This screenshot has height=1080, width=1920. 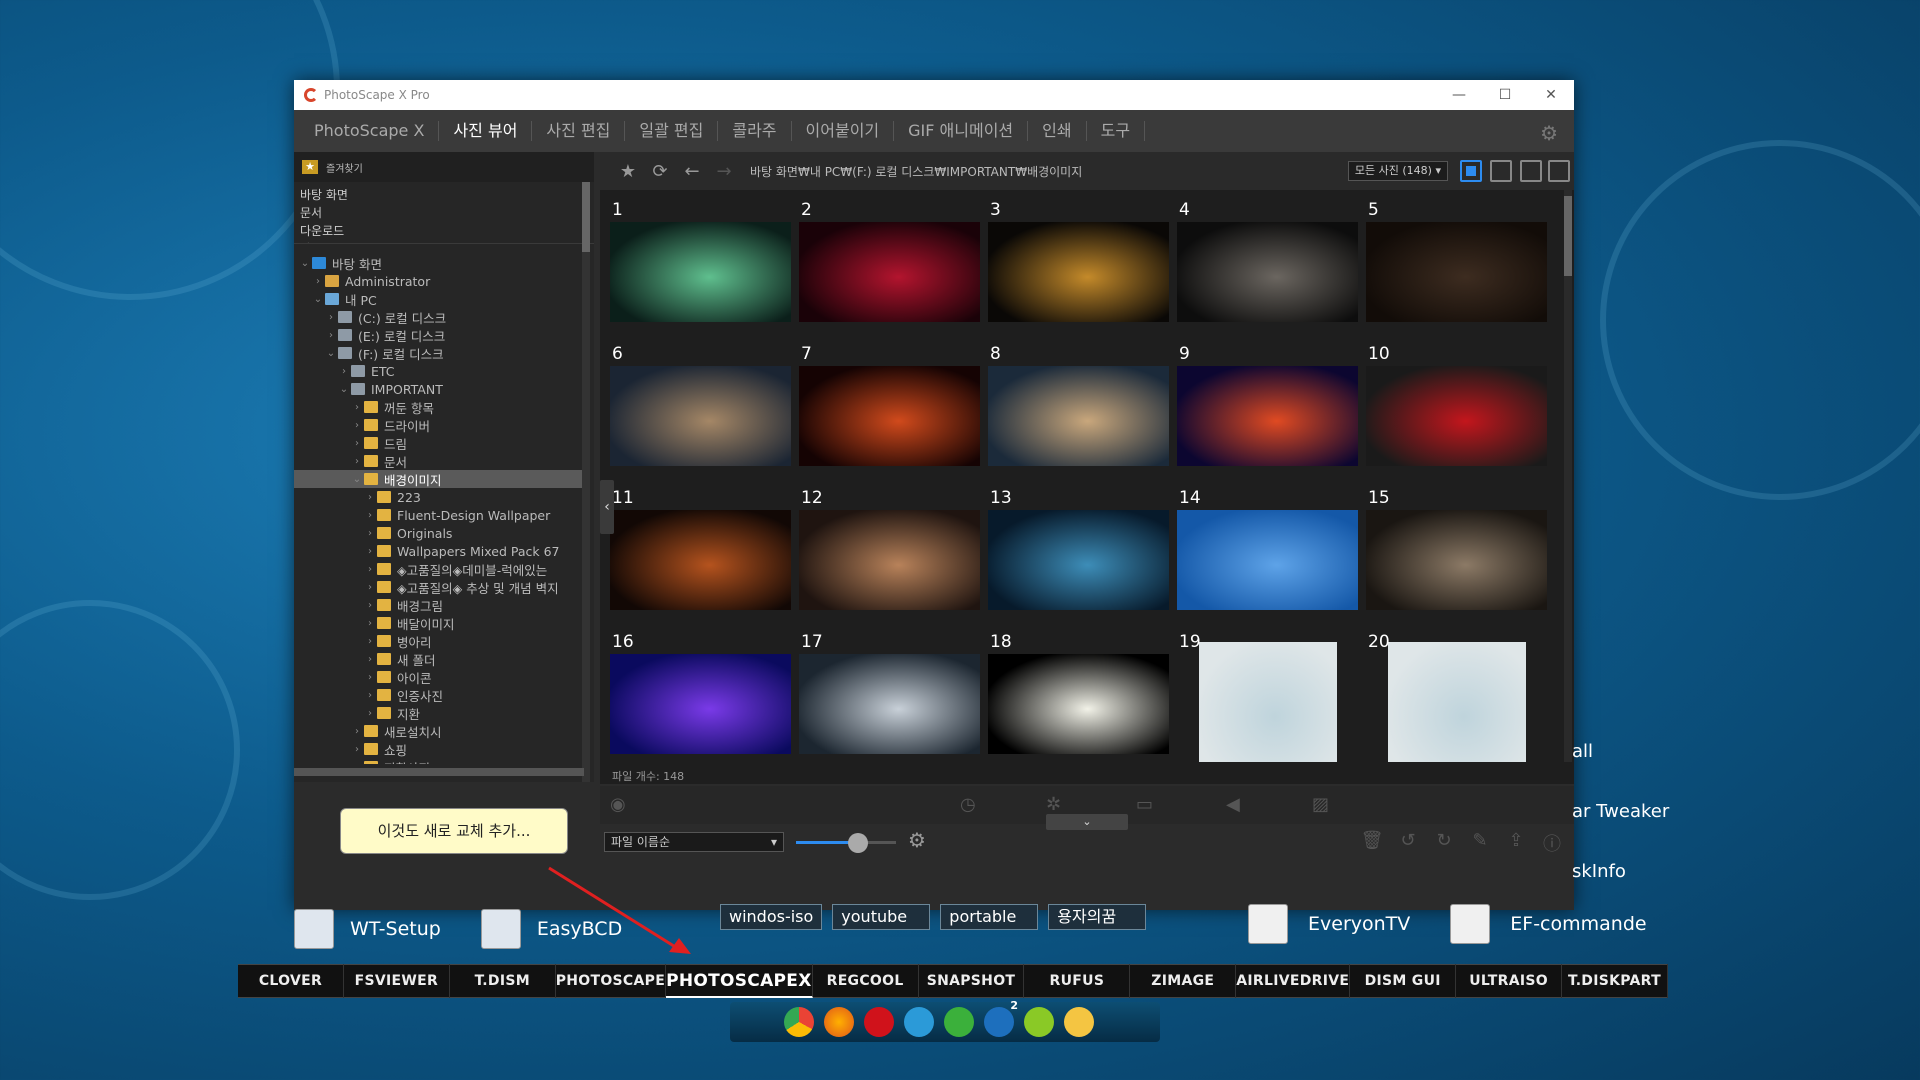 I want to click on menu-tab-5: 이어붙이기, so click(x=843, y=131).